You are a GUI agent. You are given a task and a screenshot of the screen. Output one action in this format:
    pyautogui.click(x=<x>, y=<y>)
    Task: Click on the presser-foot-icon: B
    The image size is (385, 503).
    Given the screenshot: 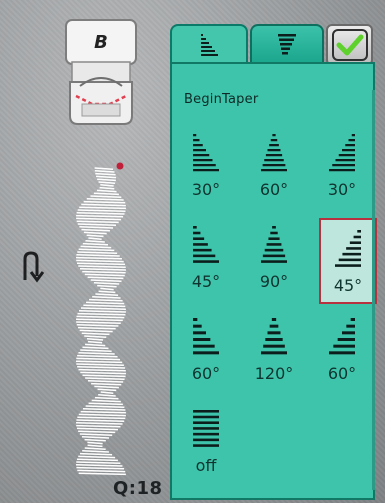 What is the action you would take?
    pyautogui.click(x=101, y=73)
    